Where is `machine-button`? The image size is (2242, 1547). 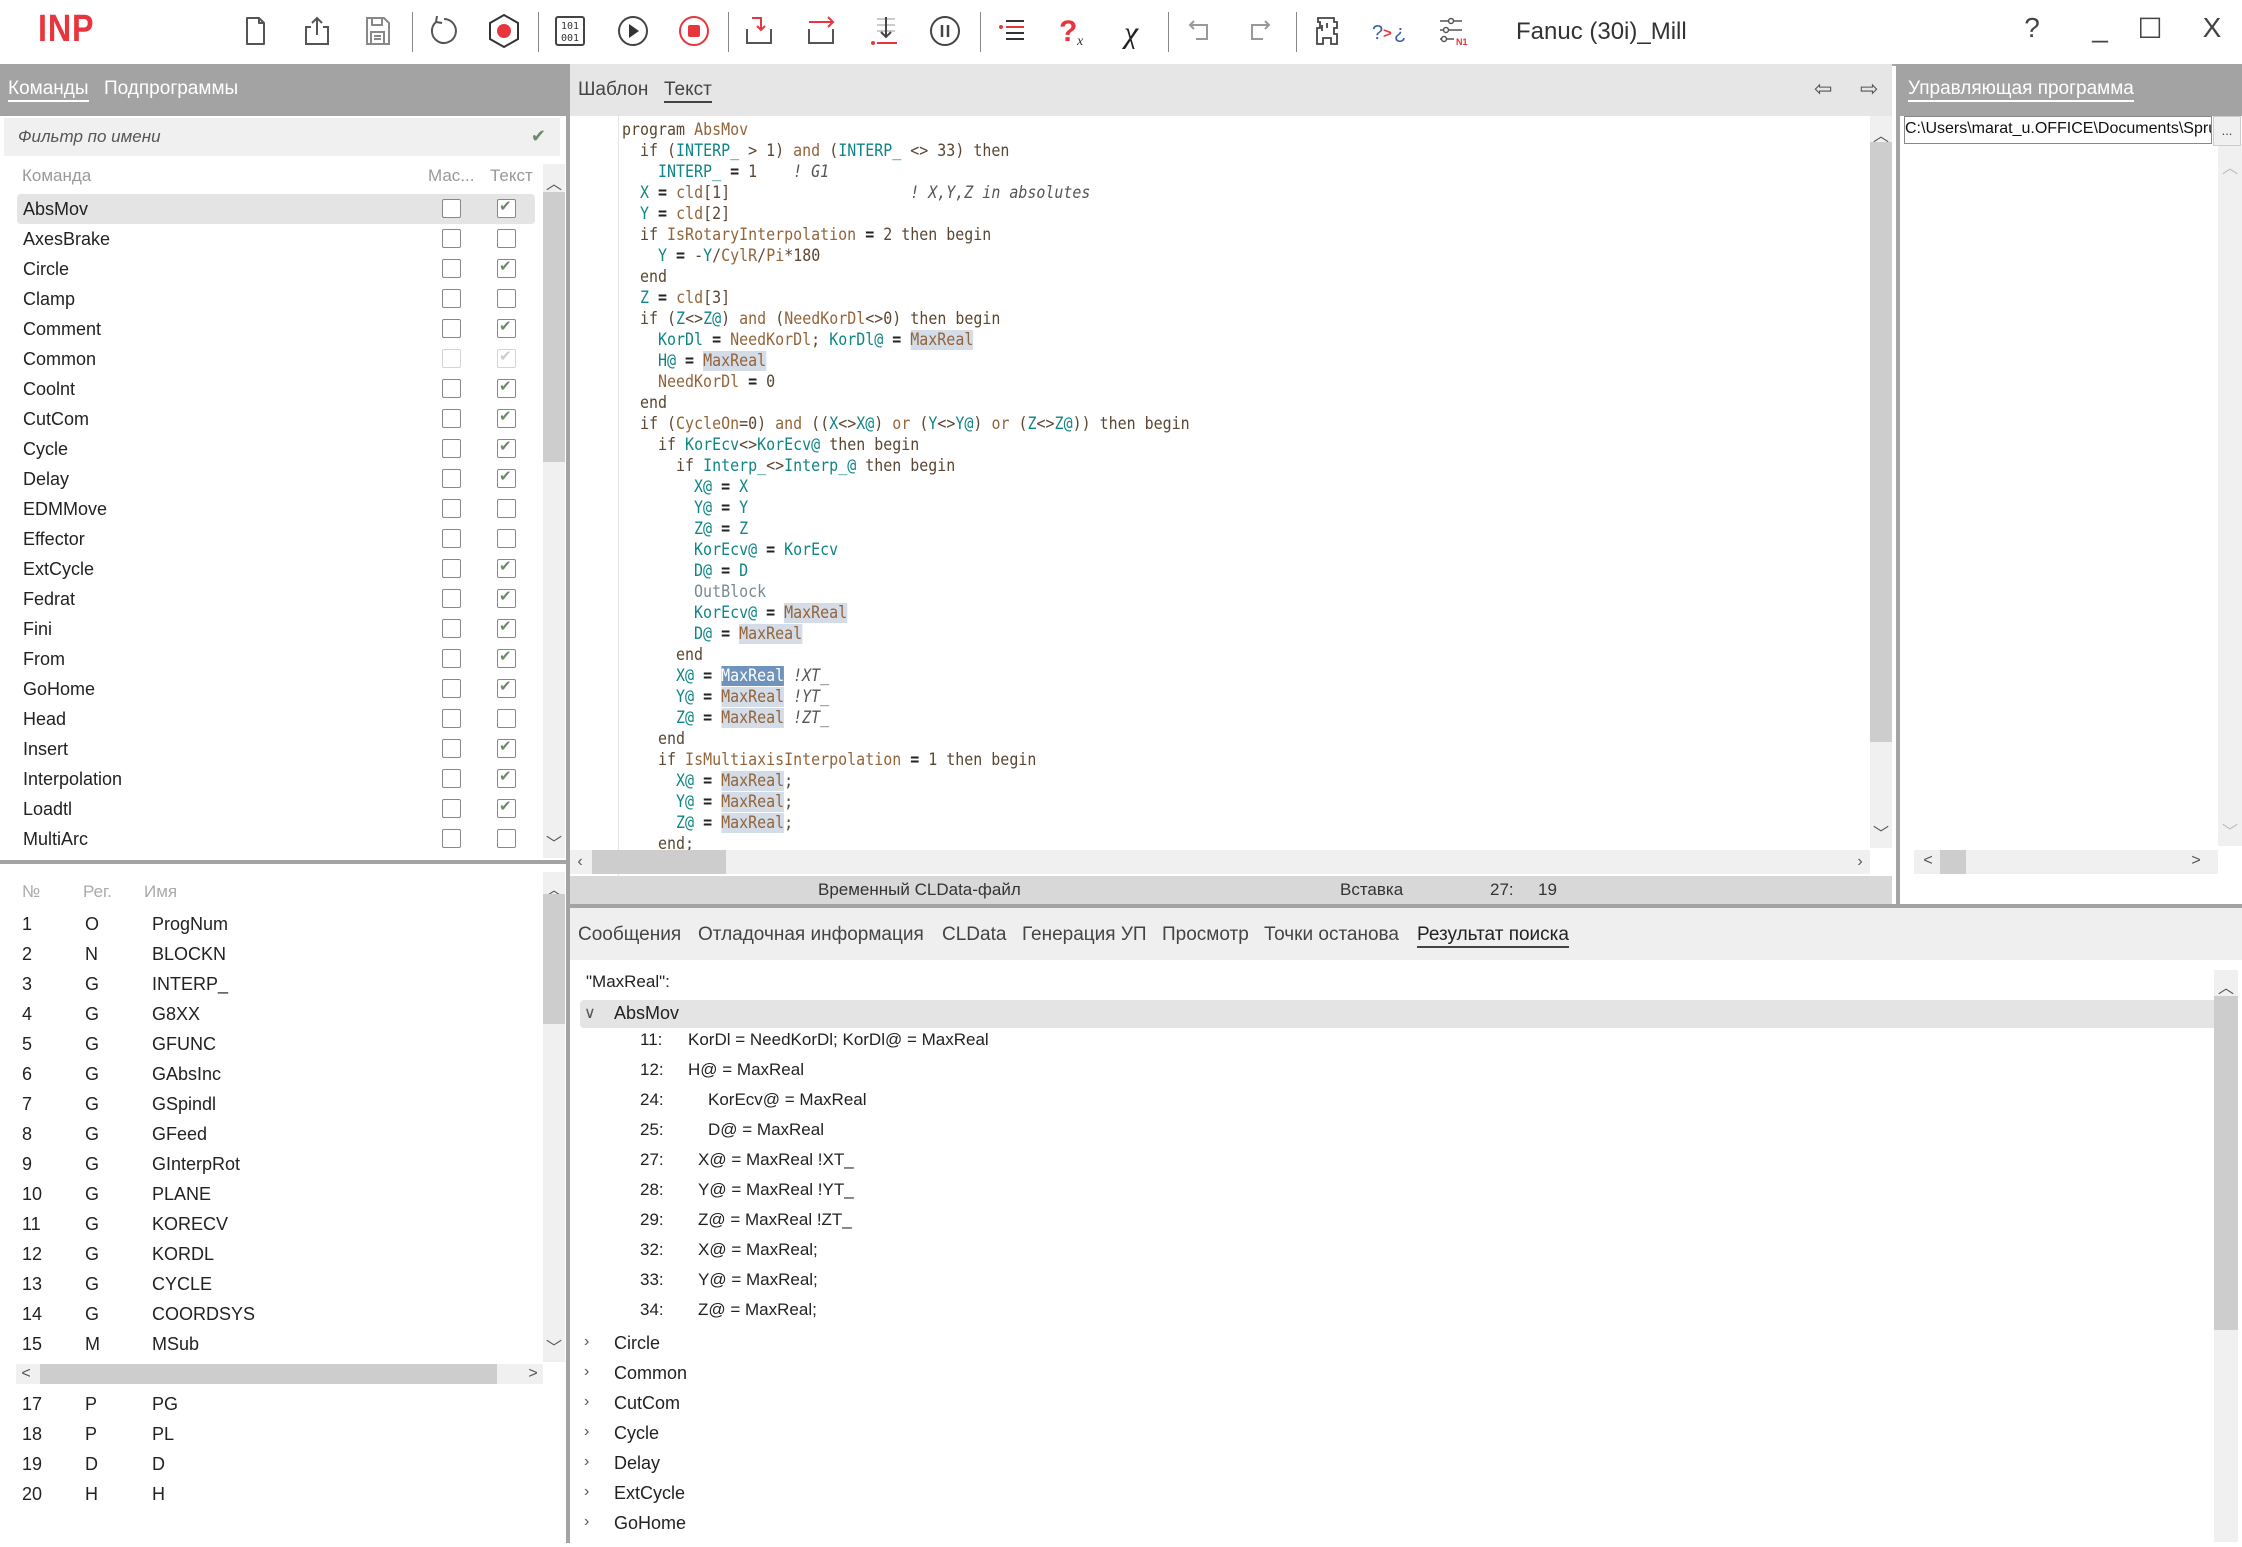 machine-button is located at coordinates (1327, 31).